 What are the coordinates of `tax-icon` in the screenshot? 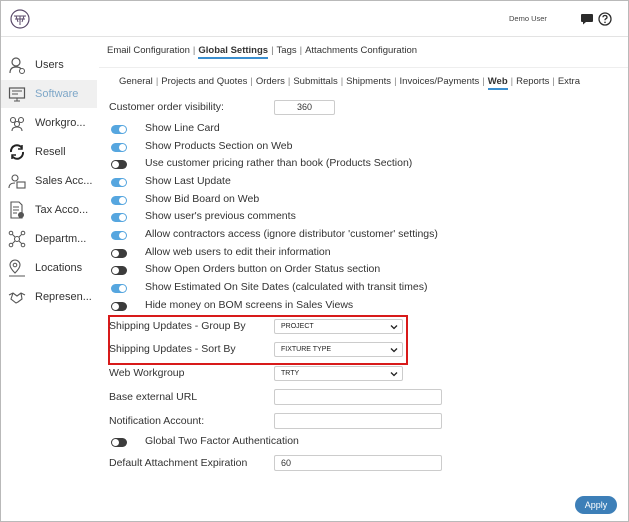 It's located at (17, 210).